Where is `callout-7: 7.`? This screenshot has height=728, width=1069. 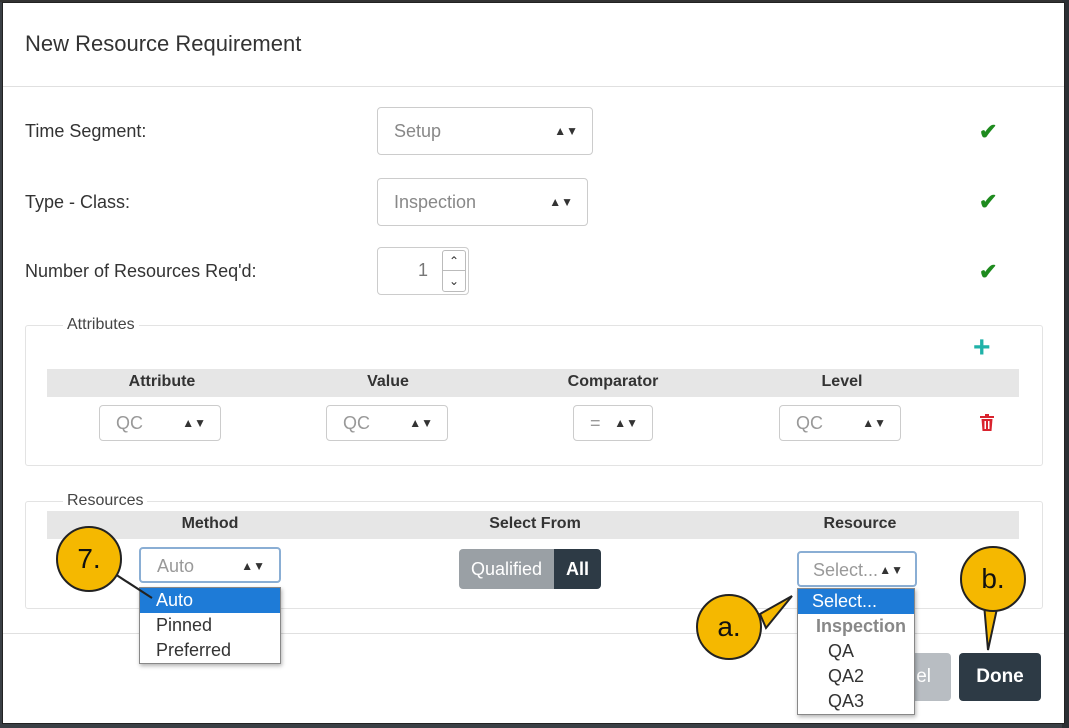
callout-7: 7. is located at coordinates (89, 559).